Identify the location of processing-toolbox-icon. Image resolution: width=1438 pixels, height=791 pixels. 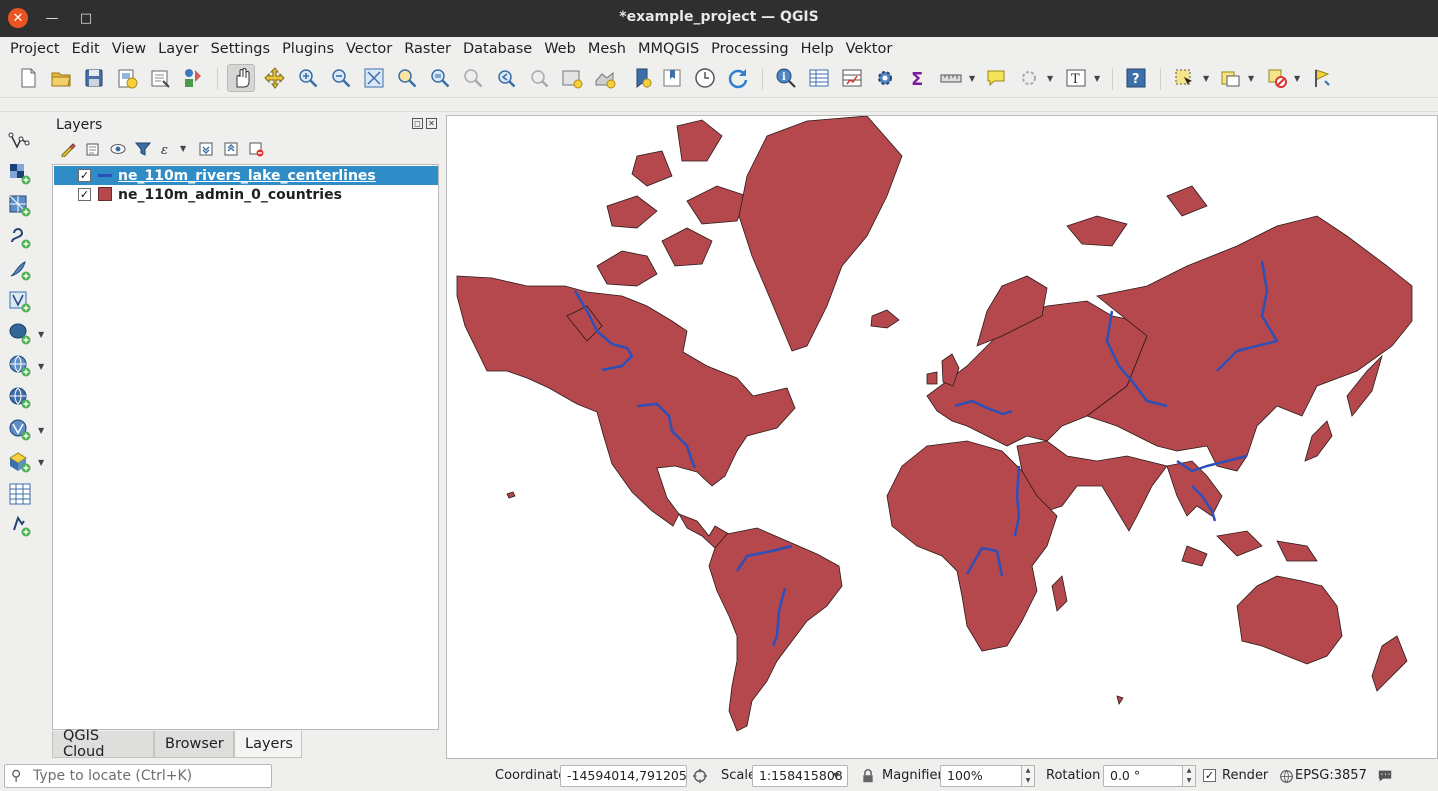
(885, 78).